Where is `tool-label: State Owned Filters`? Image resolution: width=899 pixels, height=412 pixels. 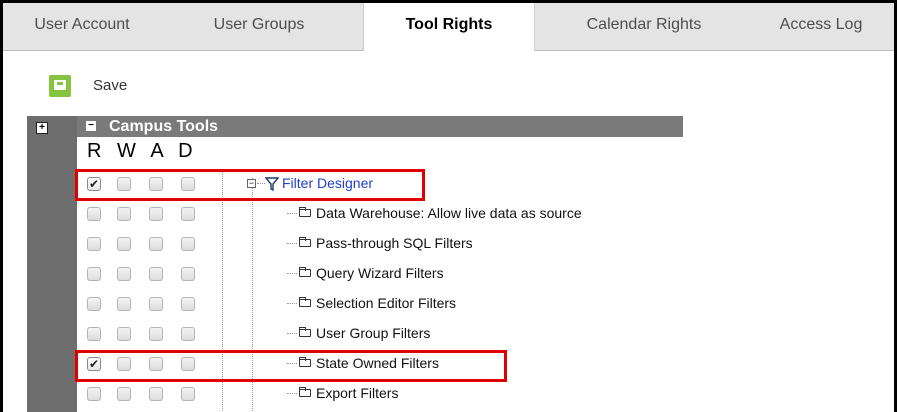 tool-label: State Owned Filters is located at coordinates (377, 363).